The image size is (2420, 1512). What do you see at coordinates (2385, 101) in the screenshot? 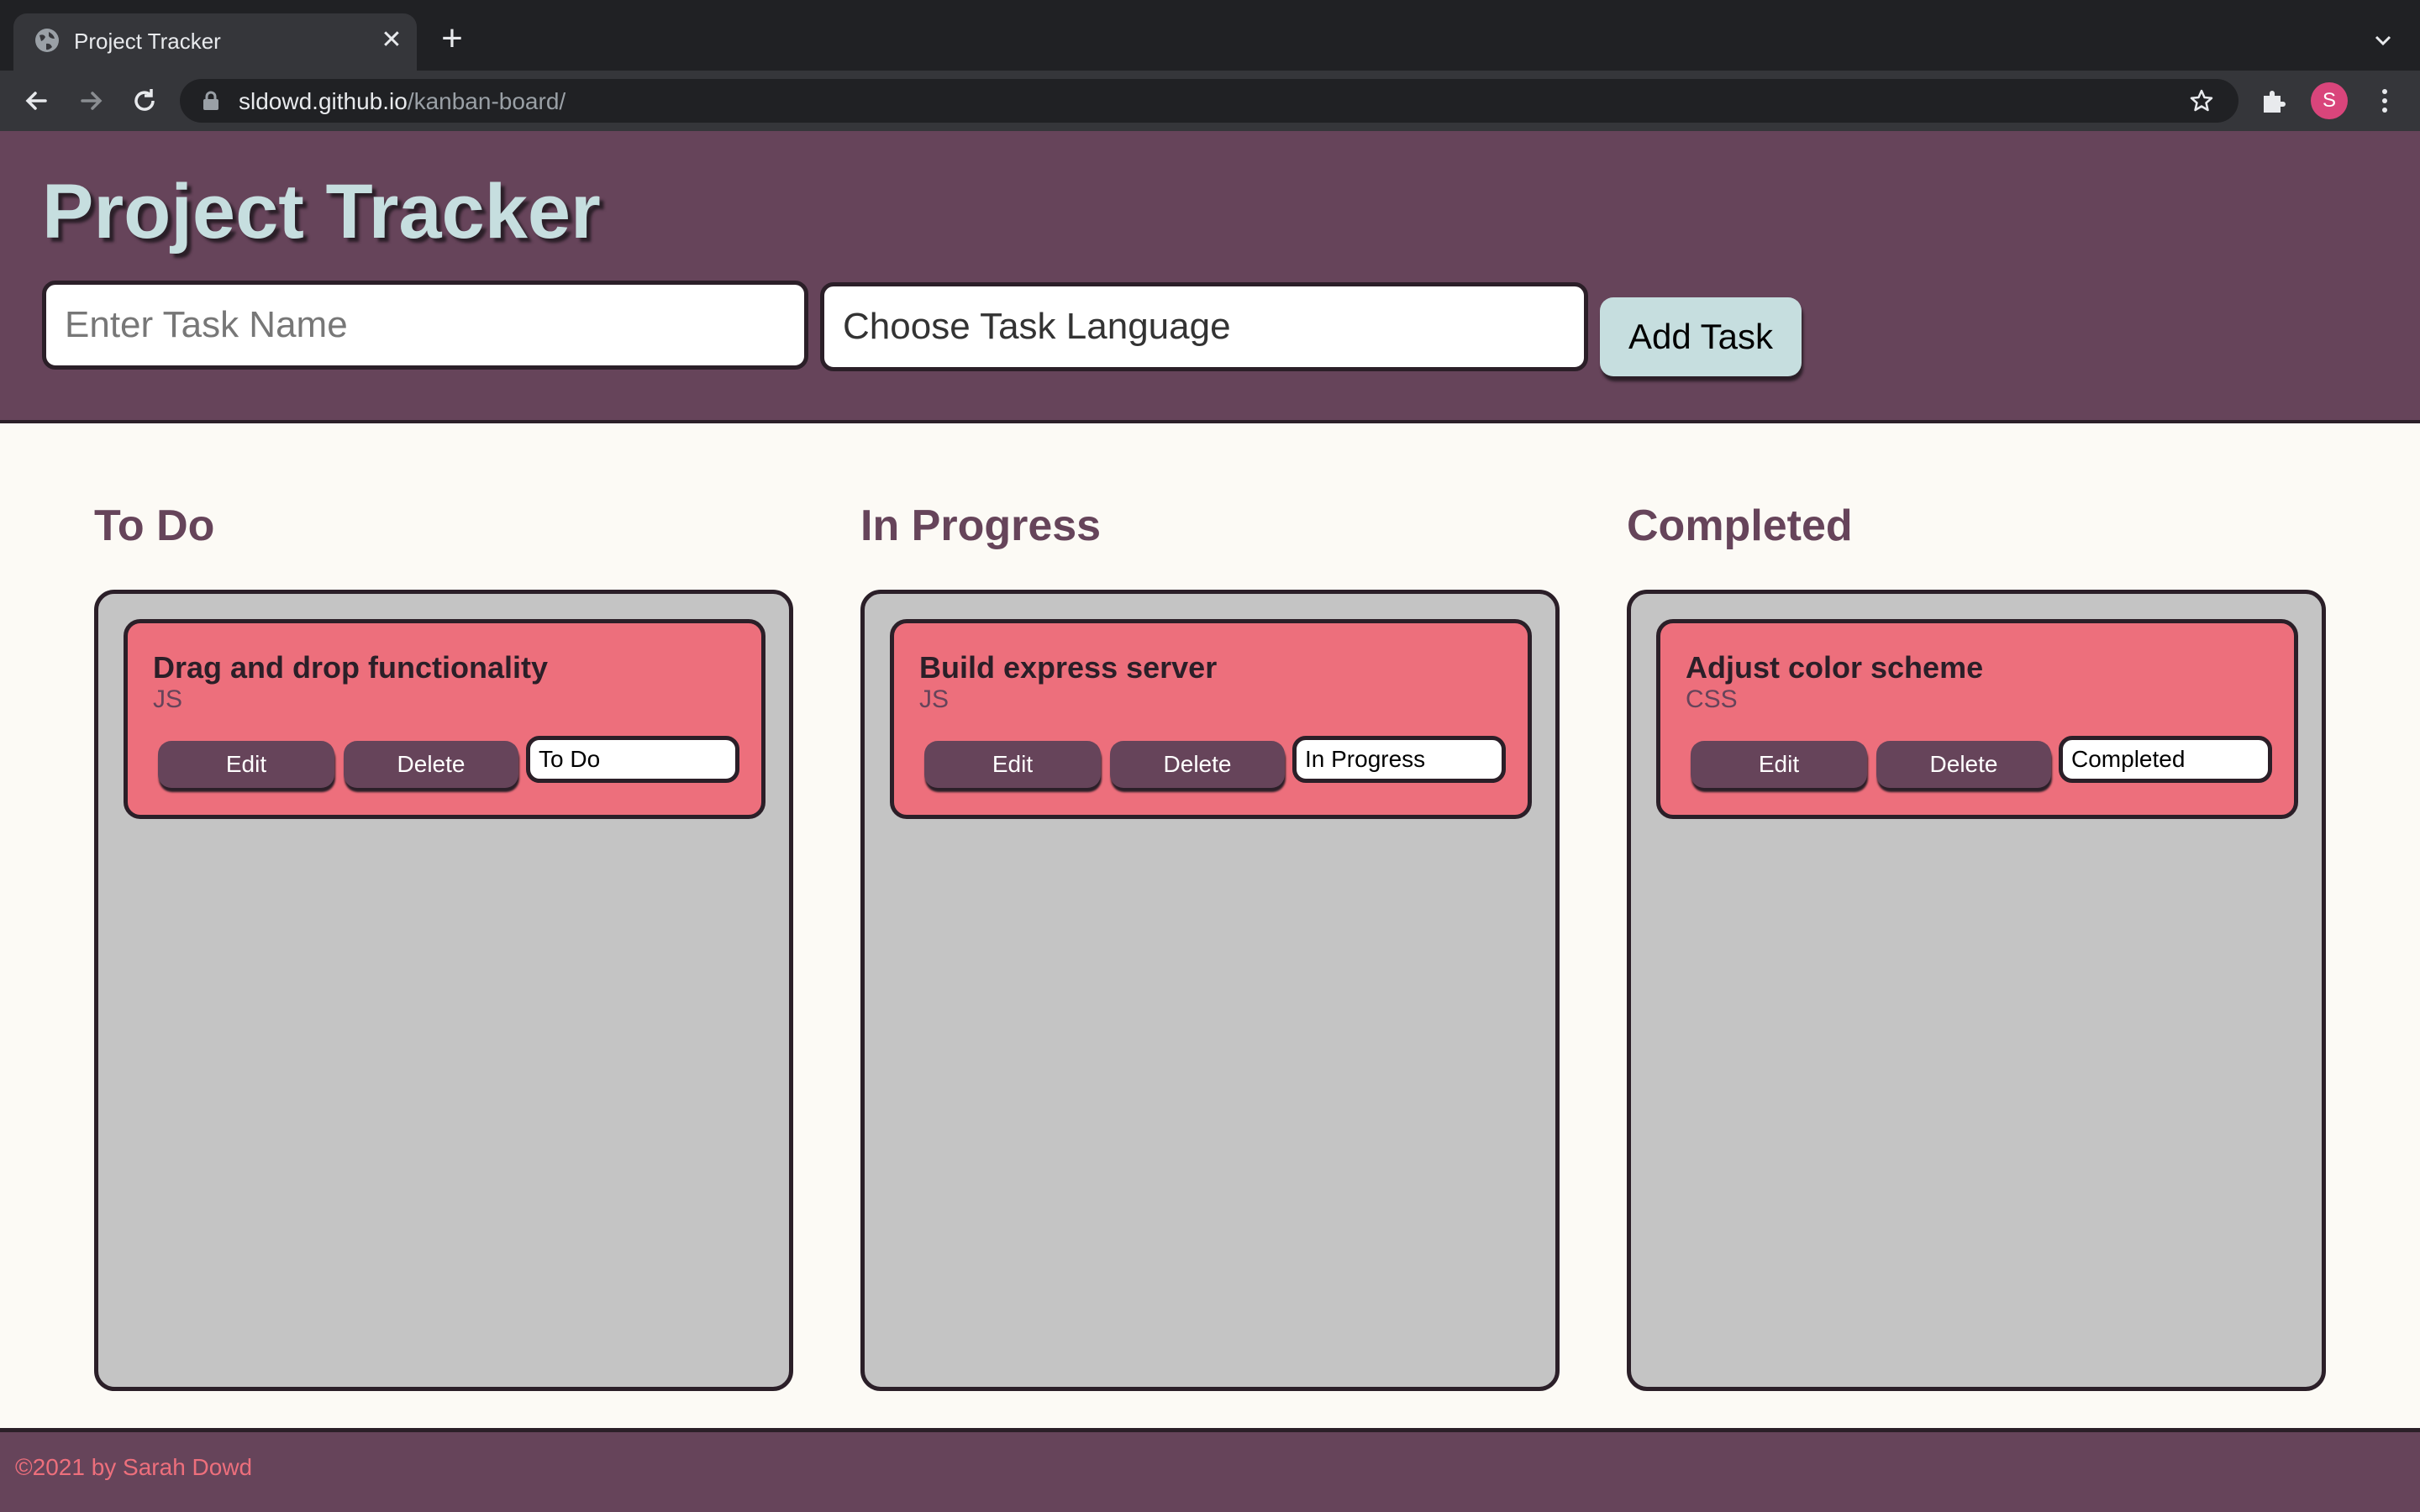
I see `menu-icon` at bounding box center [2385, 101].